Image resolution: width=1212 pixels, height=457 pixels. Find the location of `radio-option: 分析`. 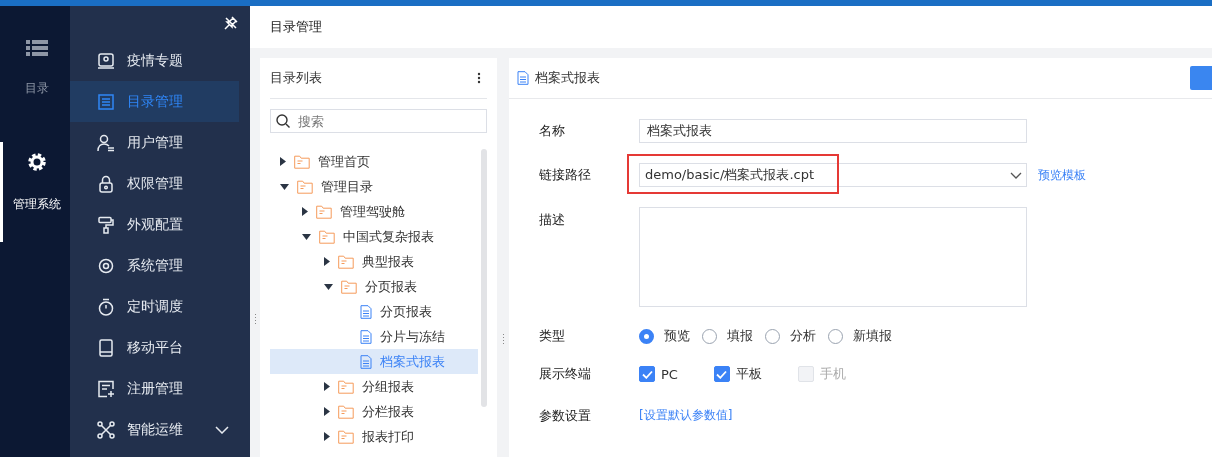

radio-option: 分析 is located at coordinates (790, 336).